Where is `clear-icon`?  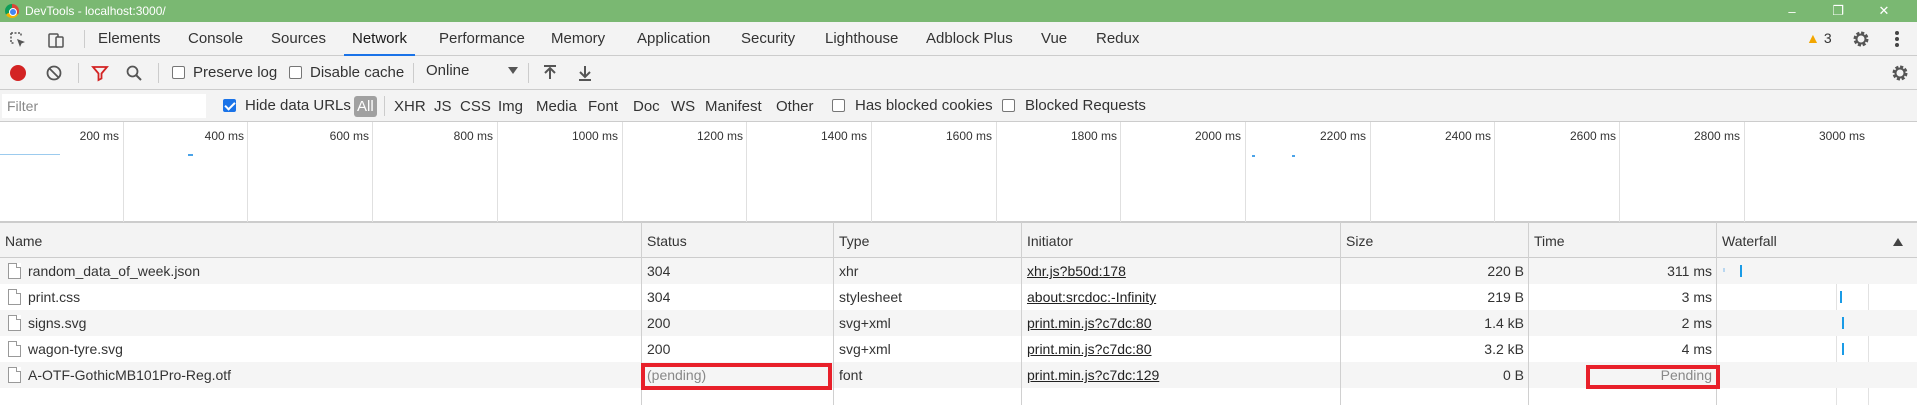
clear-icon is located at coordinates (54, 73).